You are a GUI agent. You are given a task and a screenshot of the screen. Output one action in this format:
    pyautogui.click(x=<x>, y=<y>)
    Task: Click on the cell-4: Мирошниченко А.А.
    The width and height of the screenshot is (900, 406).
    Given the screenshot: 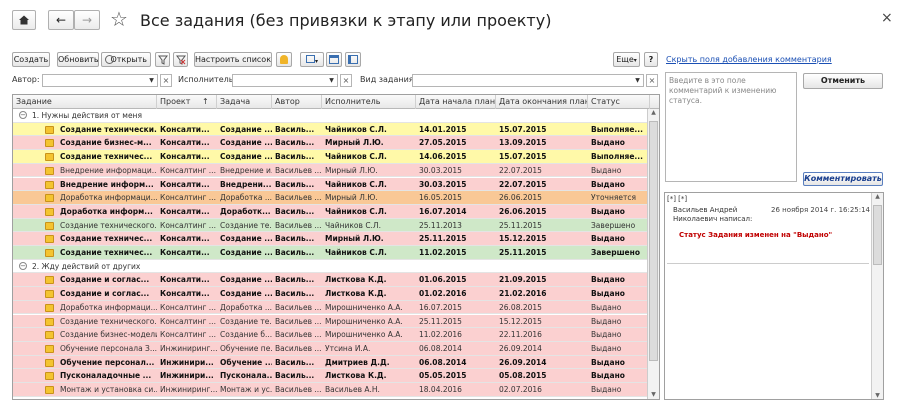 What is the action you would take?
    pyautogui.click(x=364, y=335)
    